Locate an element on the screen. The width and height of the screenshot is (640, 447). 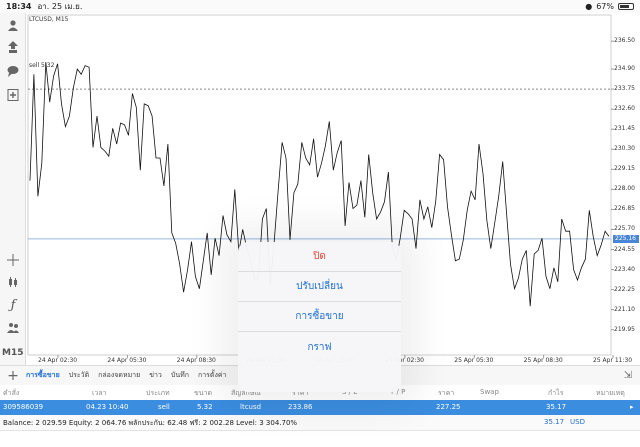
col-swap: Swap is located at coordinates (489, 392).